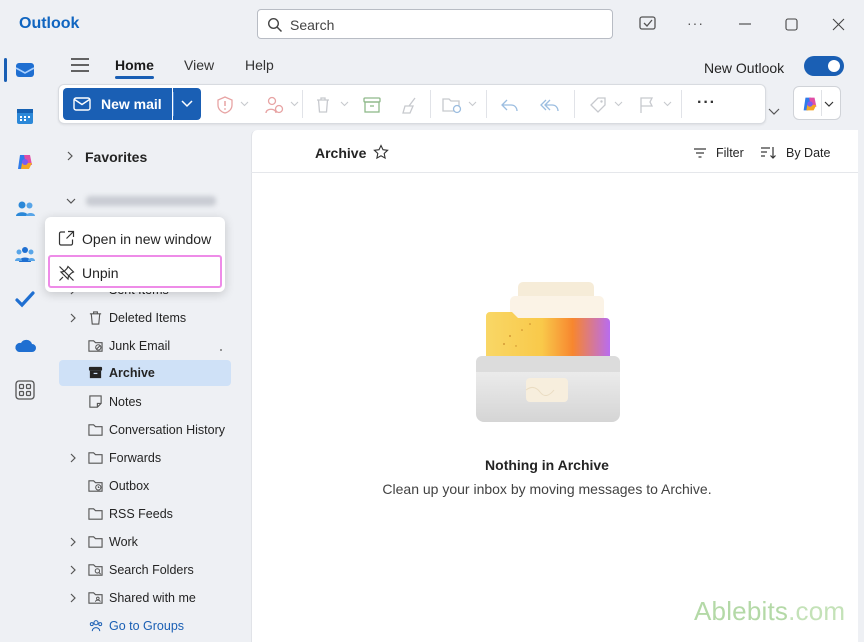  I want to click on search-input: Search, so click(435, 24).